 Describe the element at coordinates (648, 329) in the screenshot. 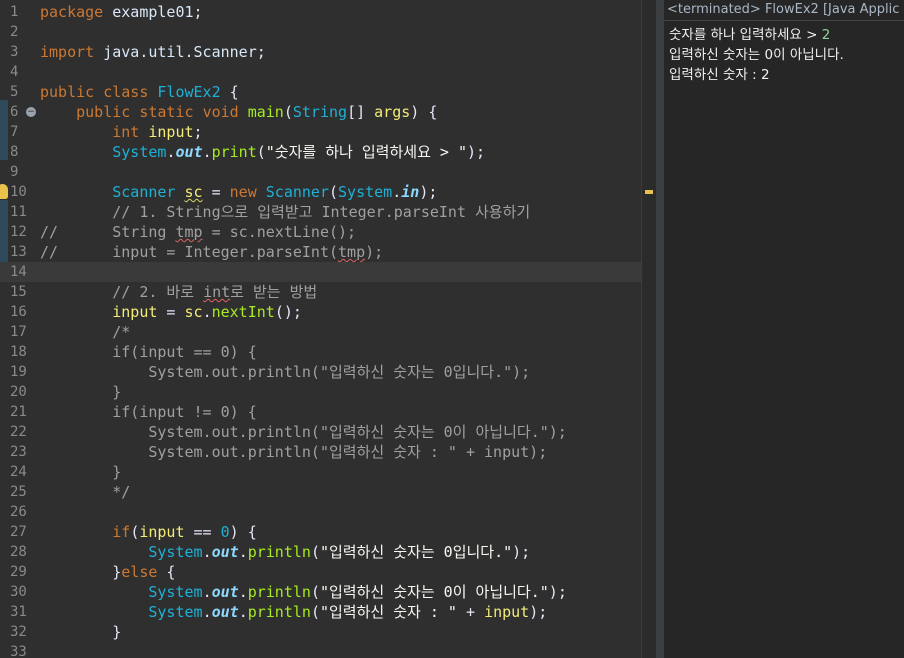

I see `editor-vertical-scrollbar` at that location.